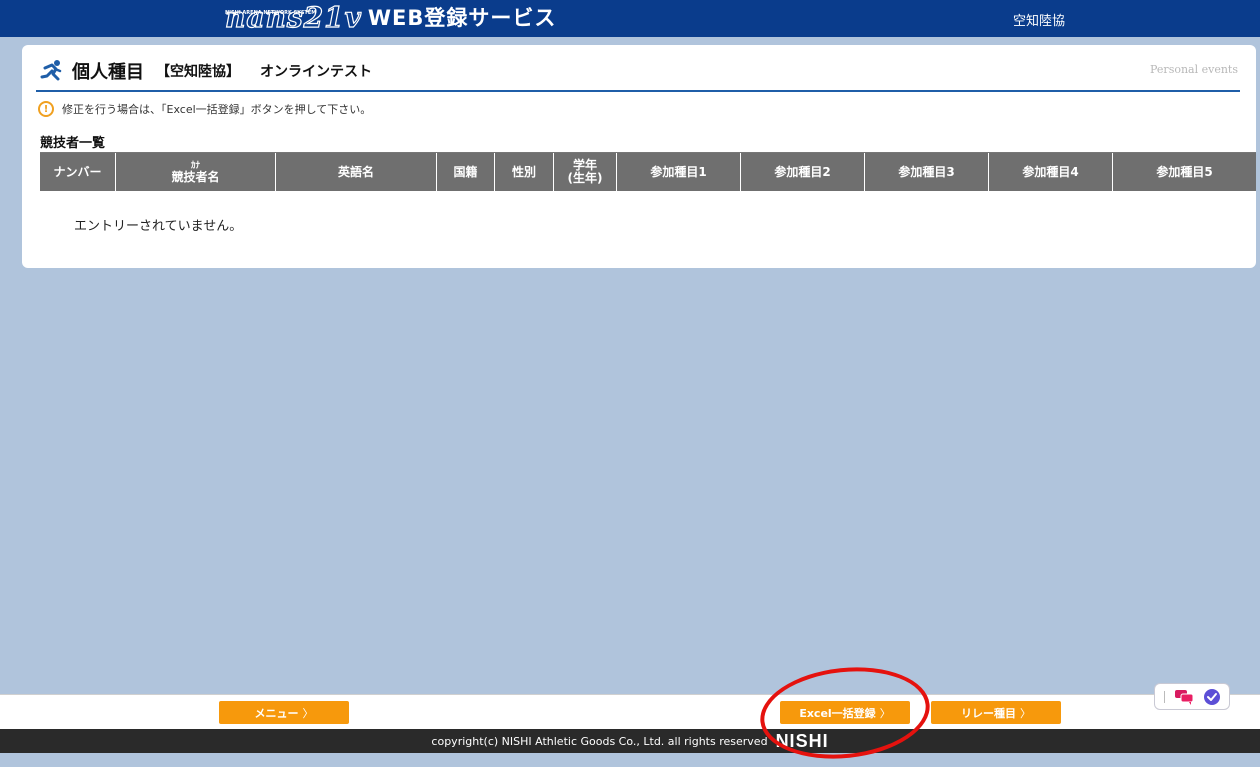  Describe the element at coordinates (195, 165) in the screenshot. I see `col-kana-label: ｶﾅ` at that location.